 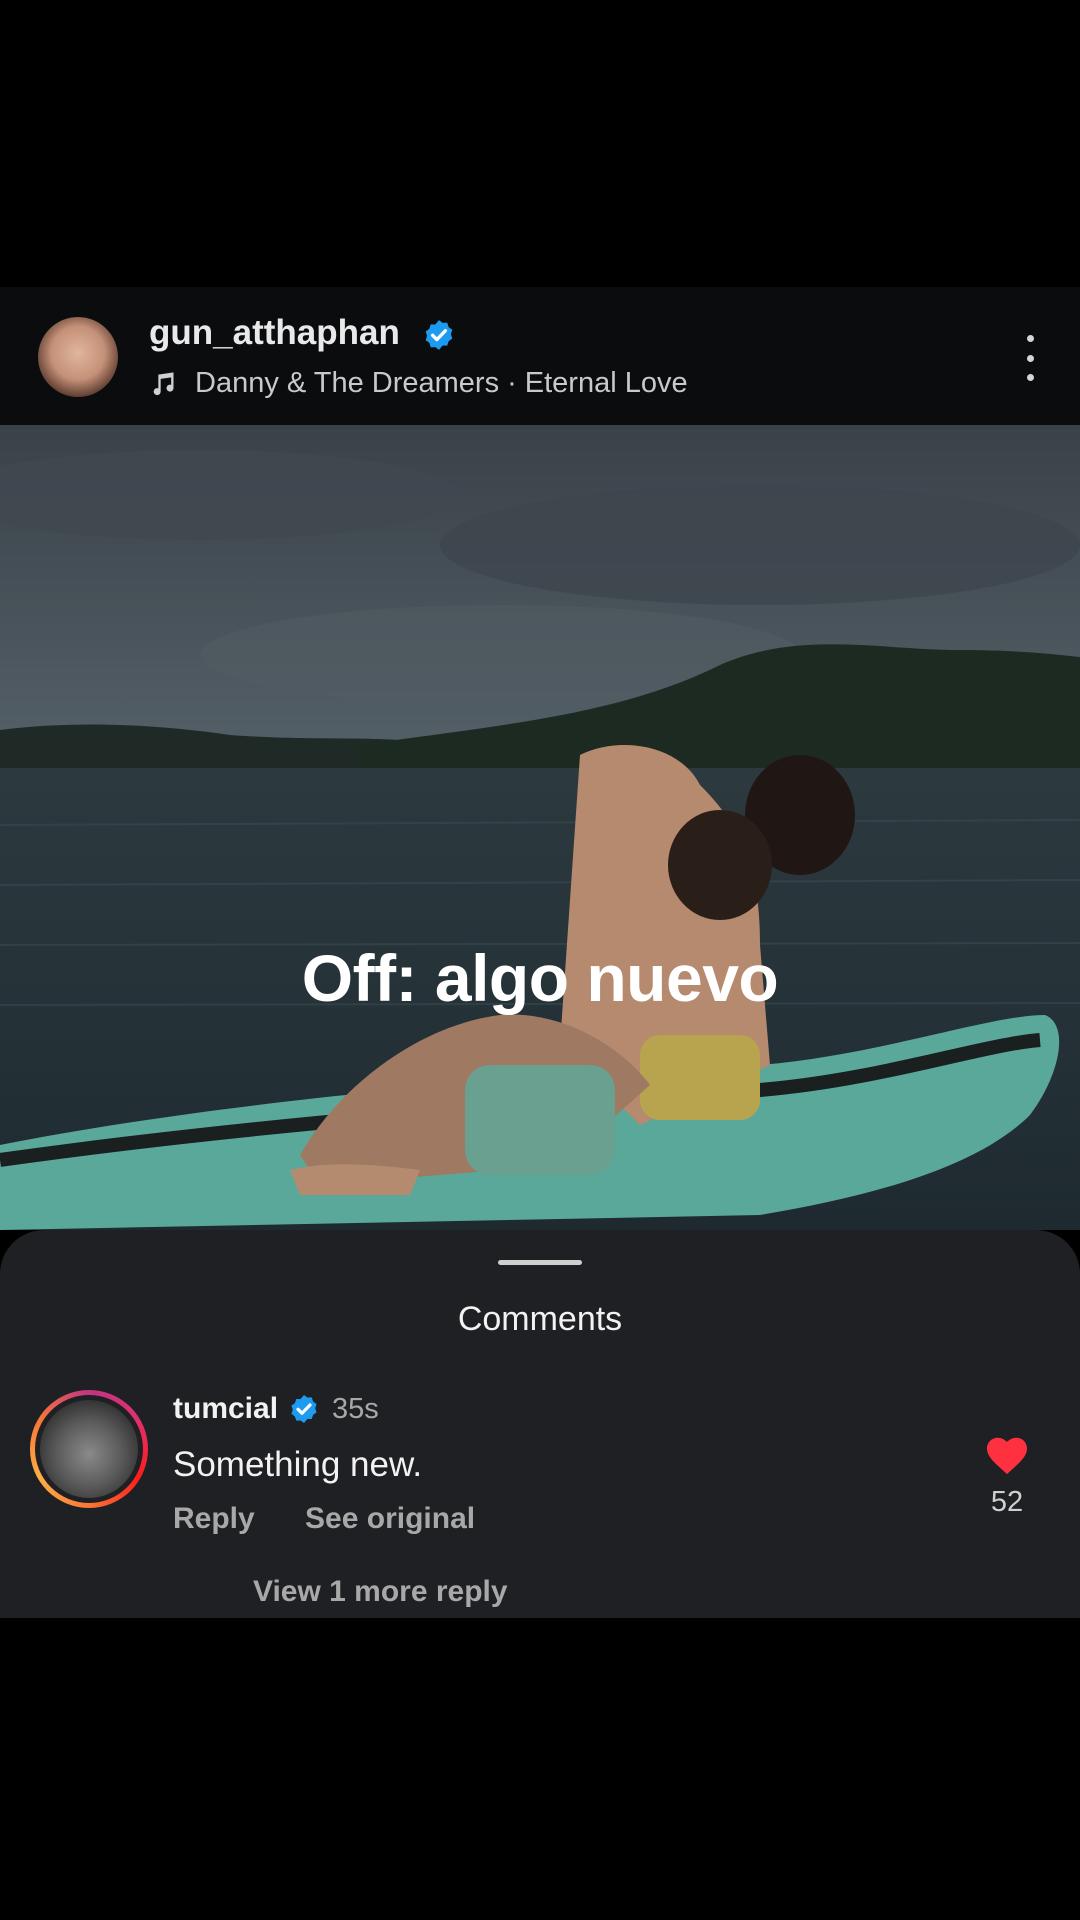 What do you see at coordinates (390, 1518) in the screenshot?
I see `see-original-button: See original` at bounding box center [390, 1518].